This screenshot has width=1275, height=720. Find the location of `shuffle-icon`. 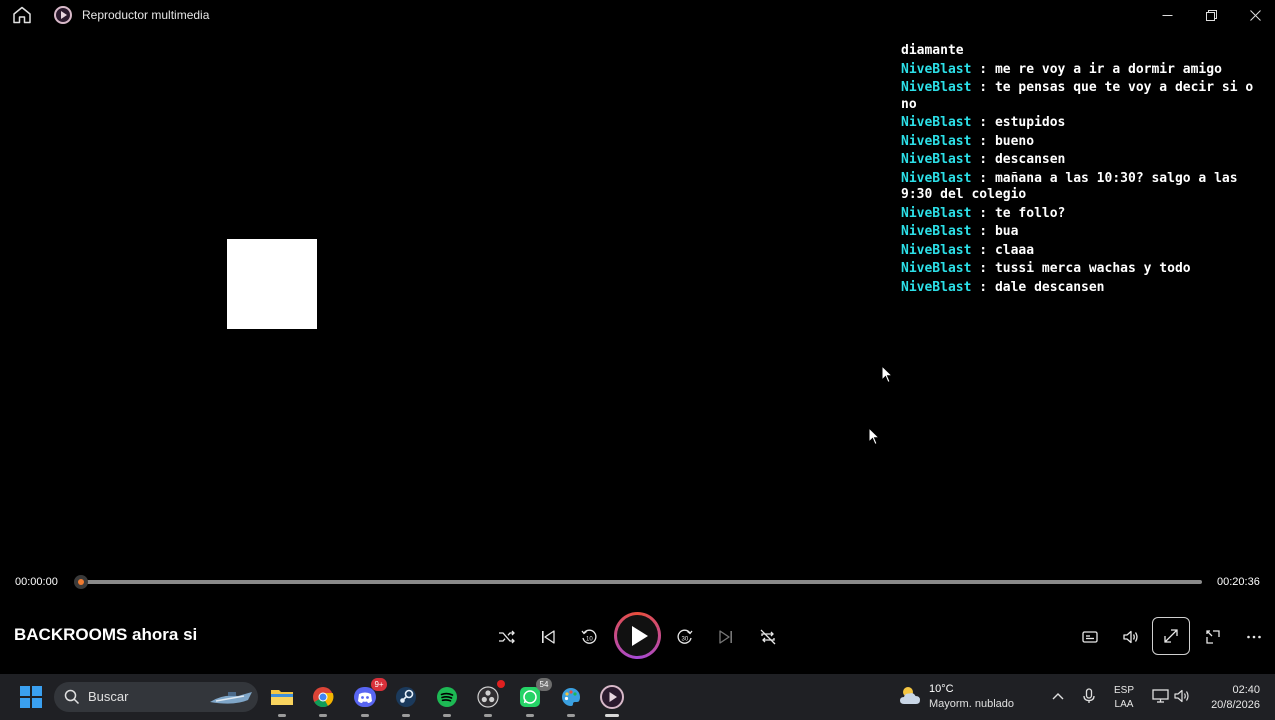

shuffle-icon is located at coordinates (507, 637).